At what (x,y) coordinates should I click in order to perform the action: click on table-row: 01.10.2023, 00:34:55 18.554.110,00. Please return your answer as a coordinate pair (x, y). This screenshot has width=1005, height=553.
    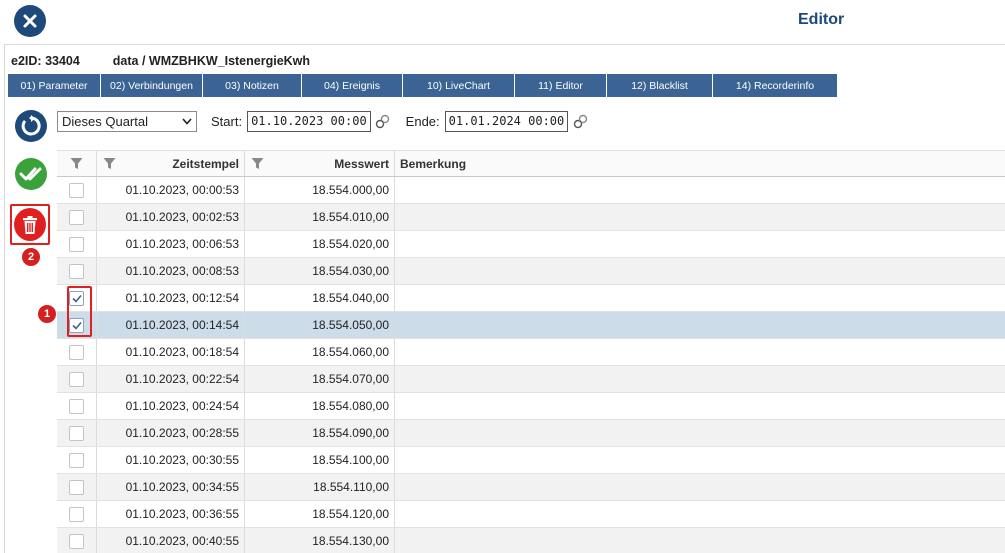
    Looking at the image, I should click on (531, 487).